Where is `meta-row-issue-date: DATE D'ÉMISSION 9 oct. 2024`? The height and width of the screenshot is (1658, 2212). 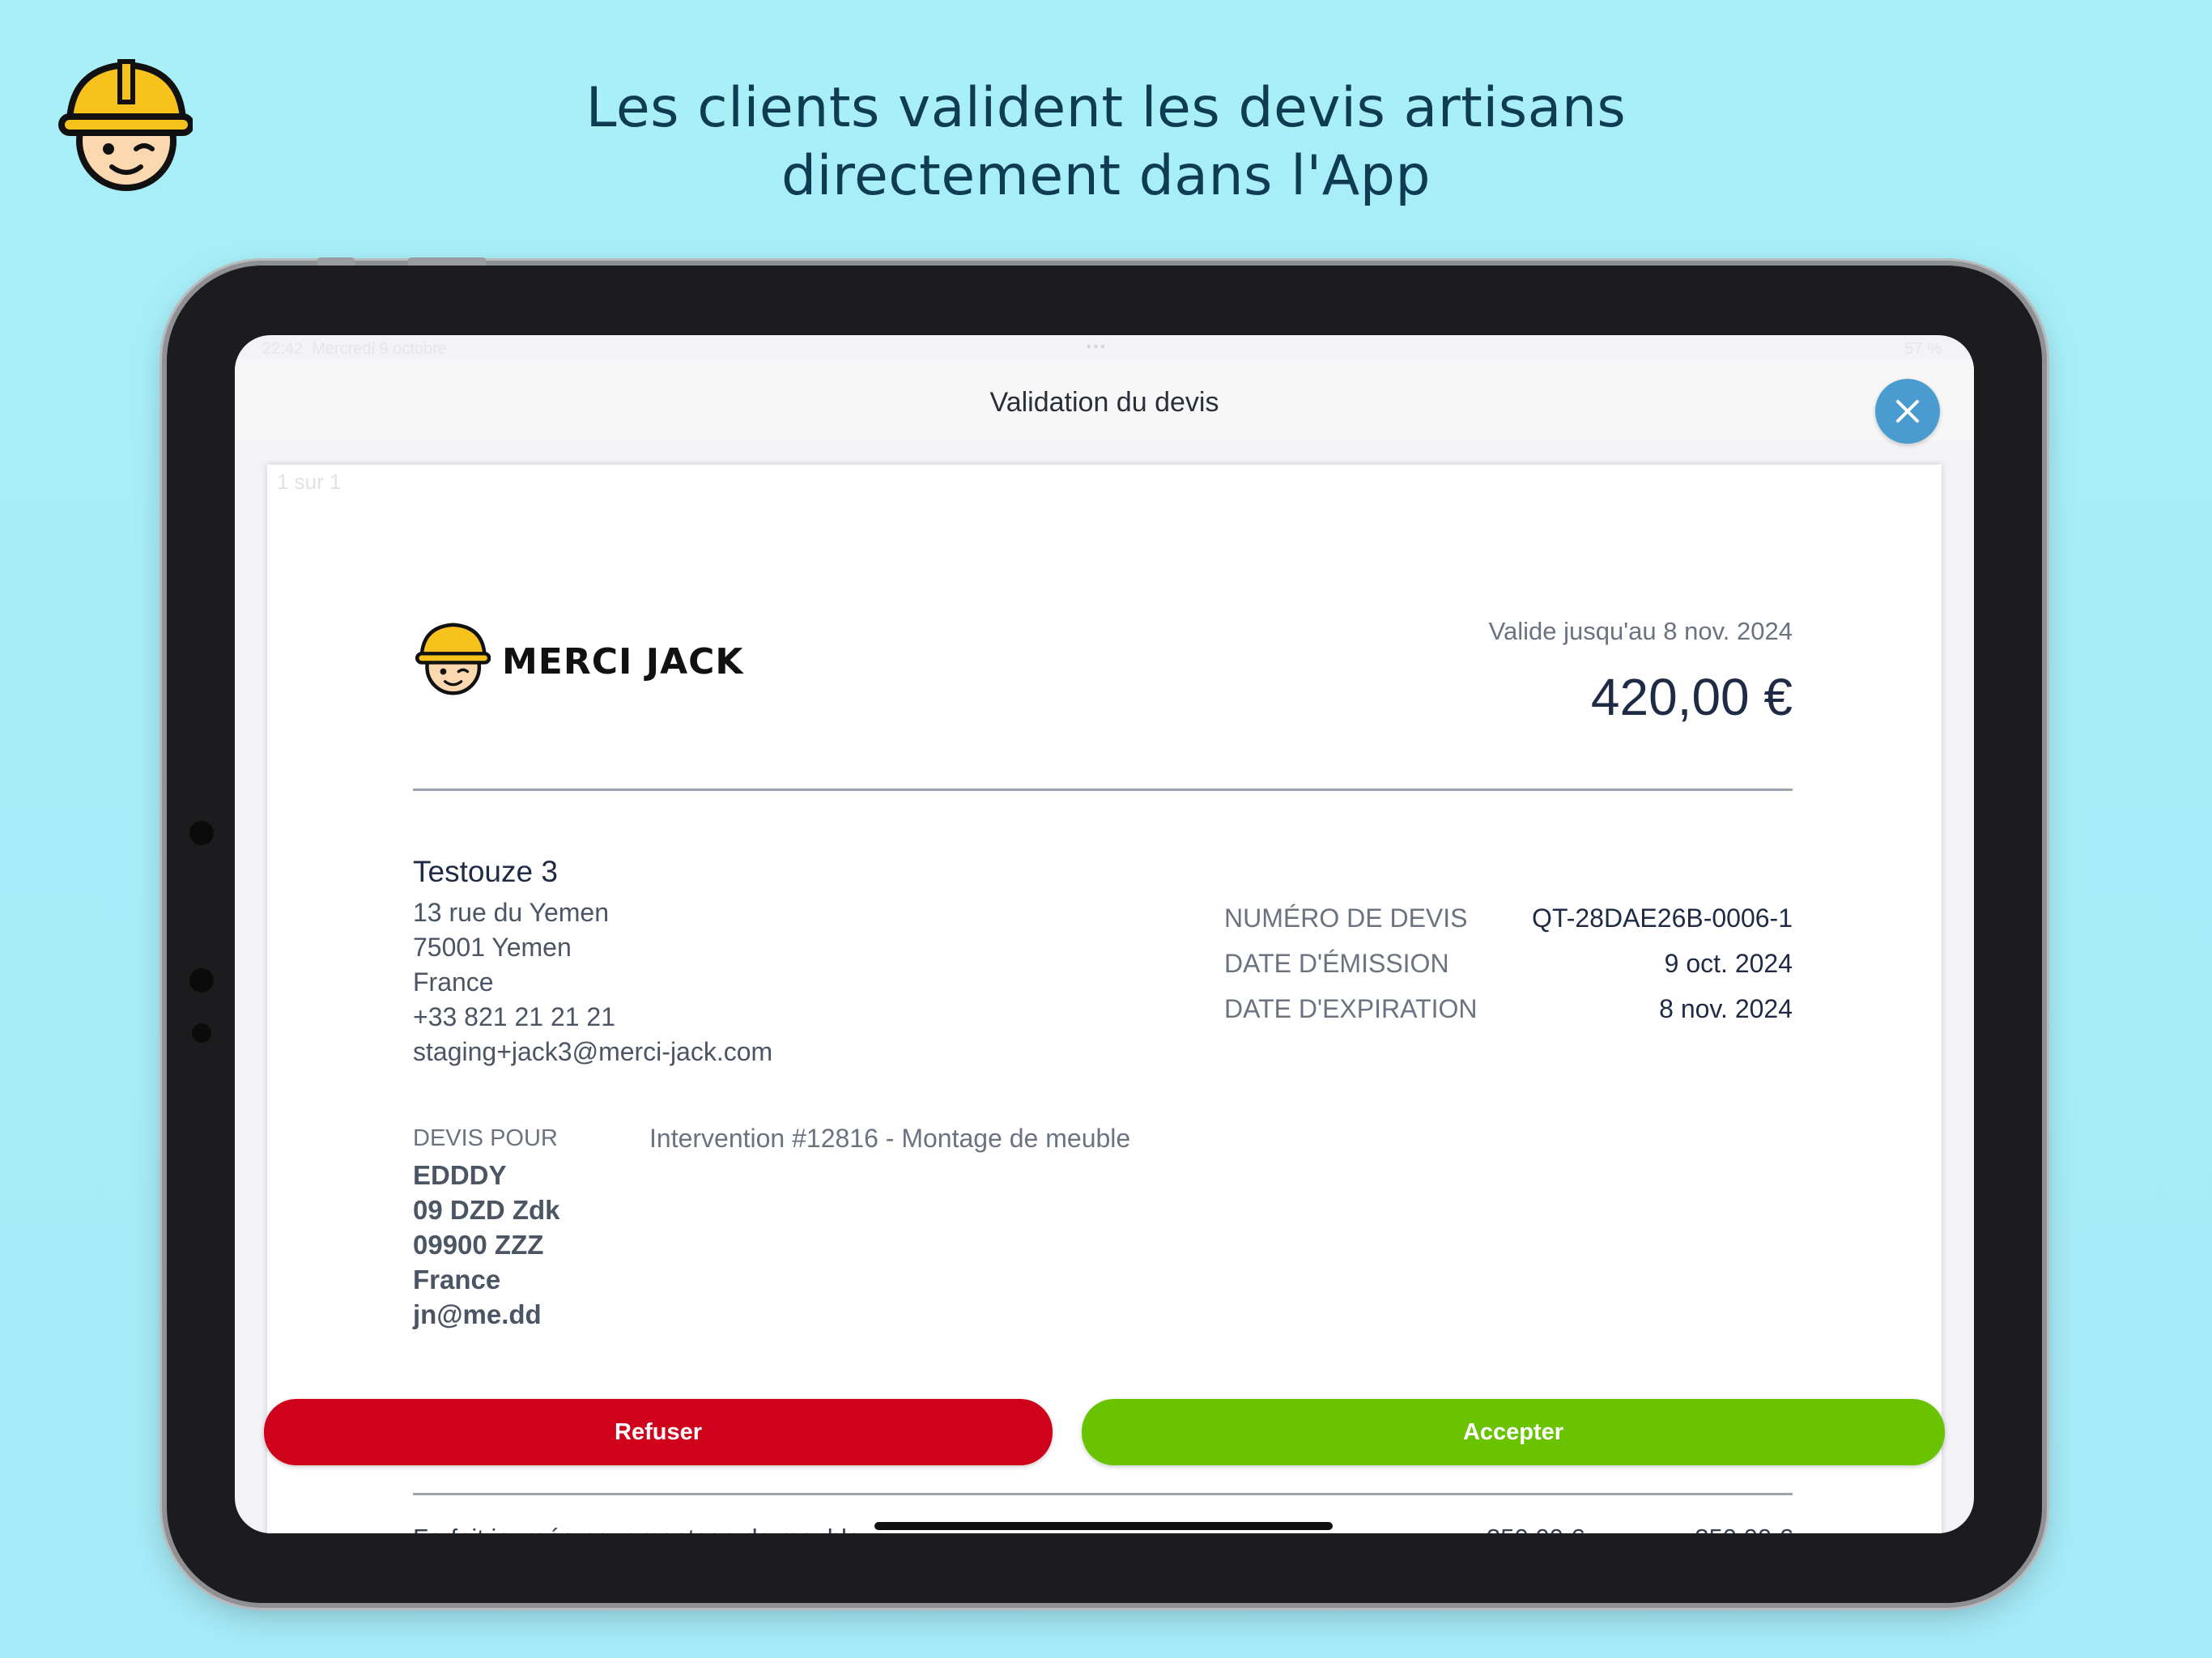
meta-row-issue-date: DATE D'ÉMISSION 9 oct. 2024 is located at coordinates (1508, 971).